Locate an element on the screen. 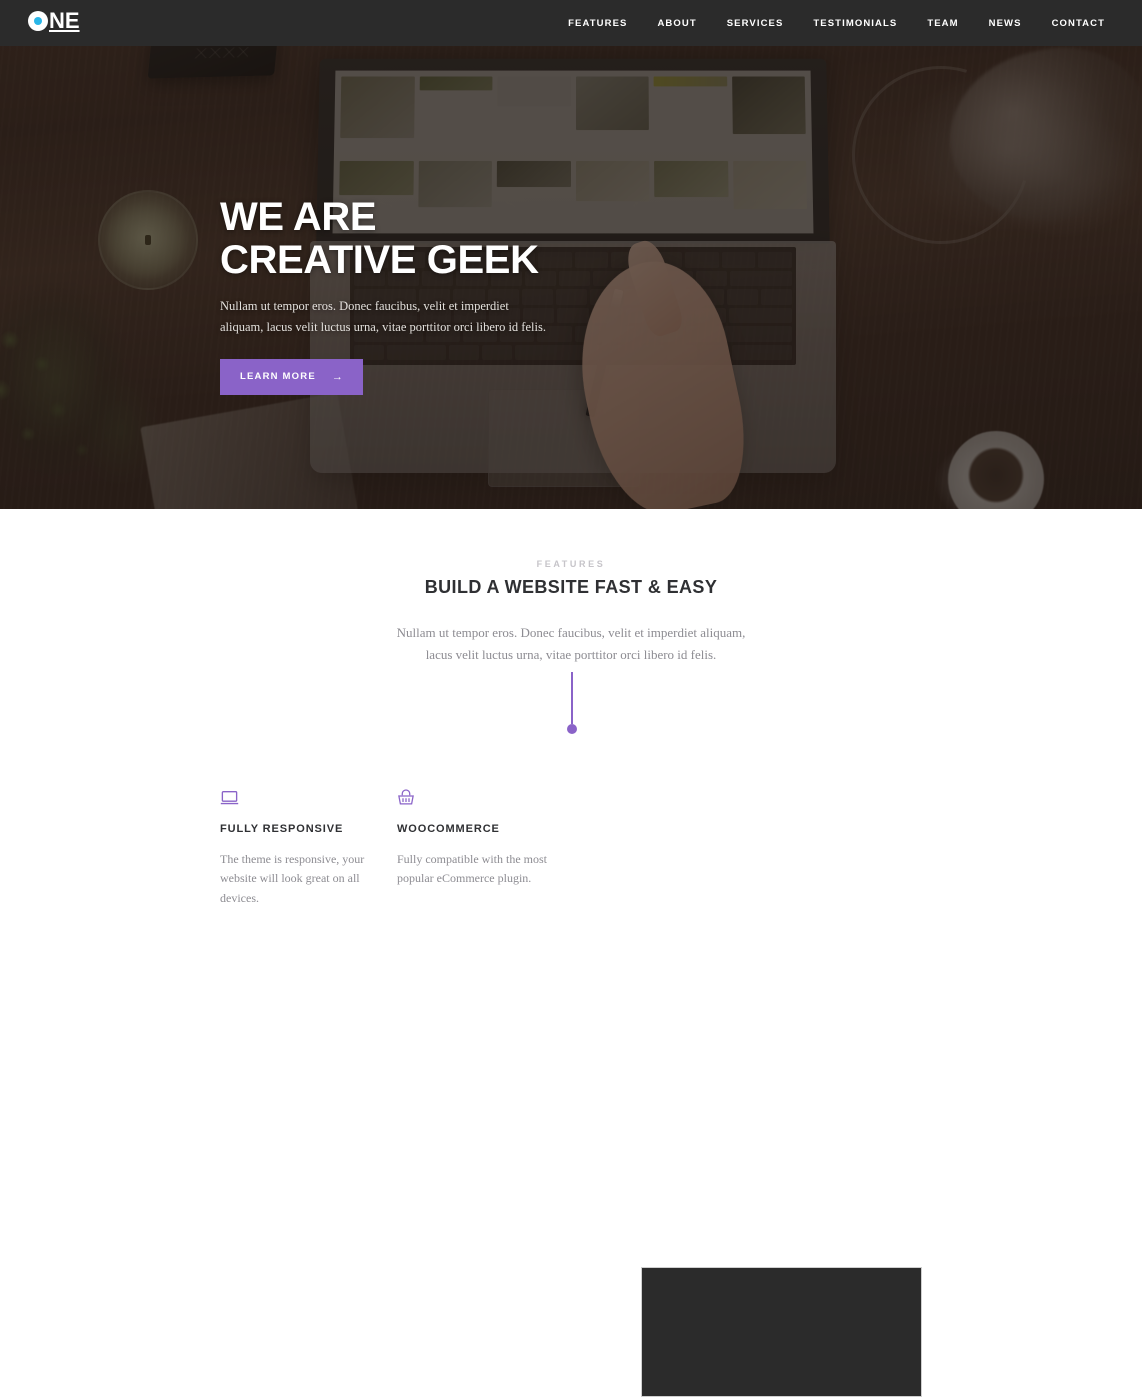 This screenshot has height=1397, width=1142. site-logo: NE is located at coordinates (54, 21).